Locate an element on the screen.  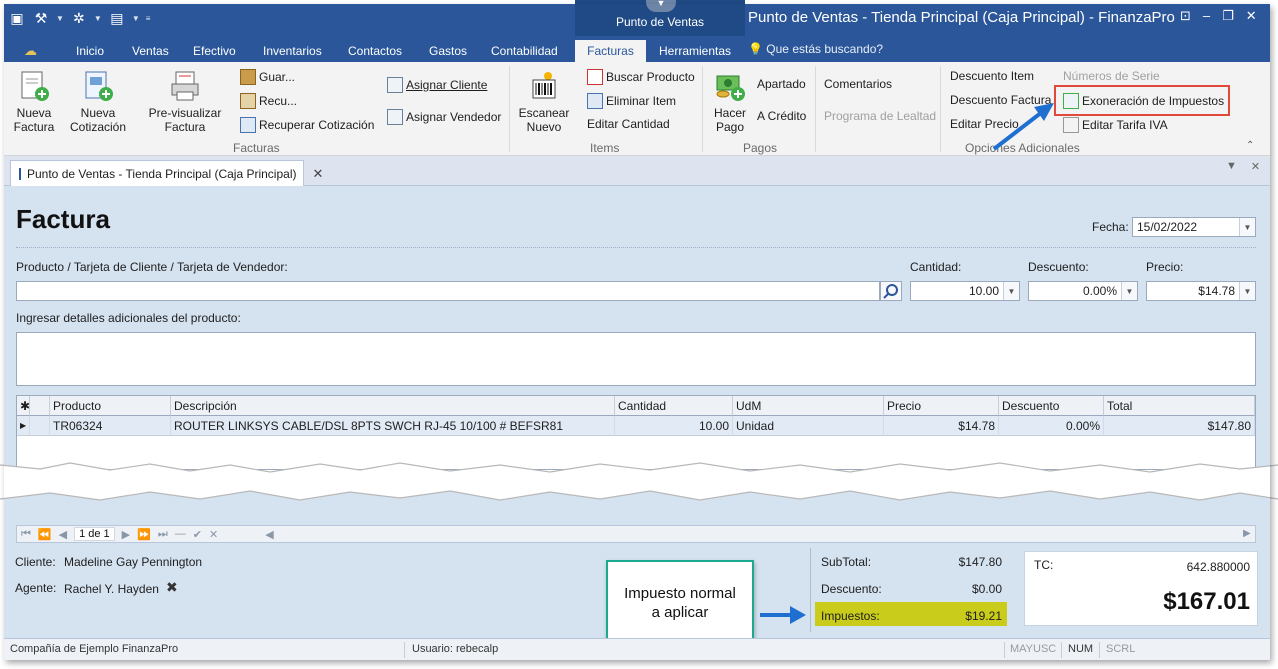
gear-icon: ✲ is located at coordinates (79, 18).